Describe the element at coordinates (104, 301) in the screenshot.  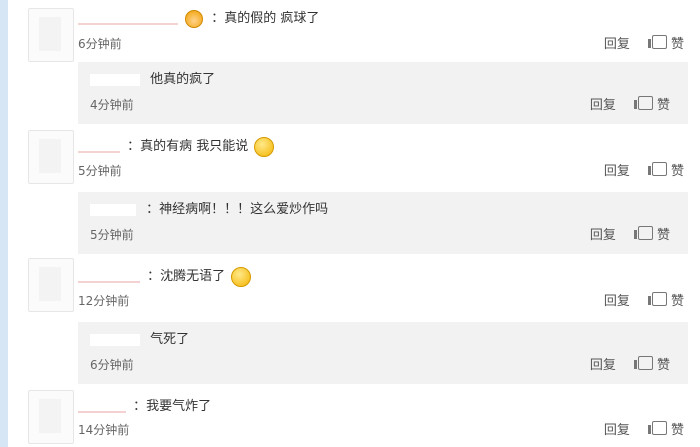
I see `comment-time: 12分钟前` at that location.